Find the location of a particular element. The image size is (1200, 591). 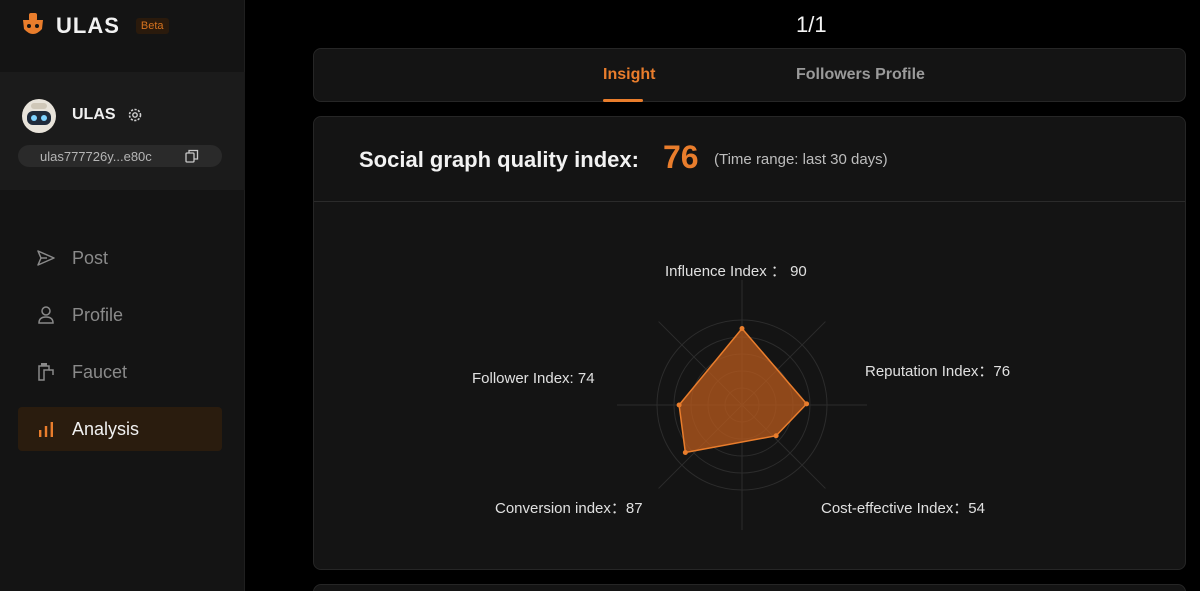

axis-label-cost-effective: Cost-effective Index：54 is located at coordinates (903, 508).